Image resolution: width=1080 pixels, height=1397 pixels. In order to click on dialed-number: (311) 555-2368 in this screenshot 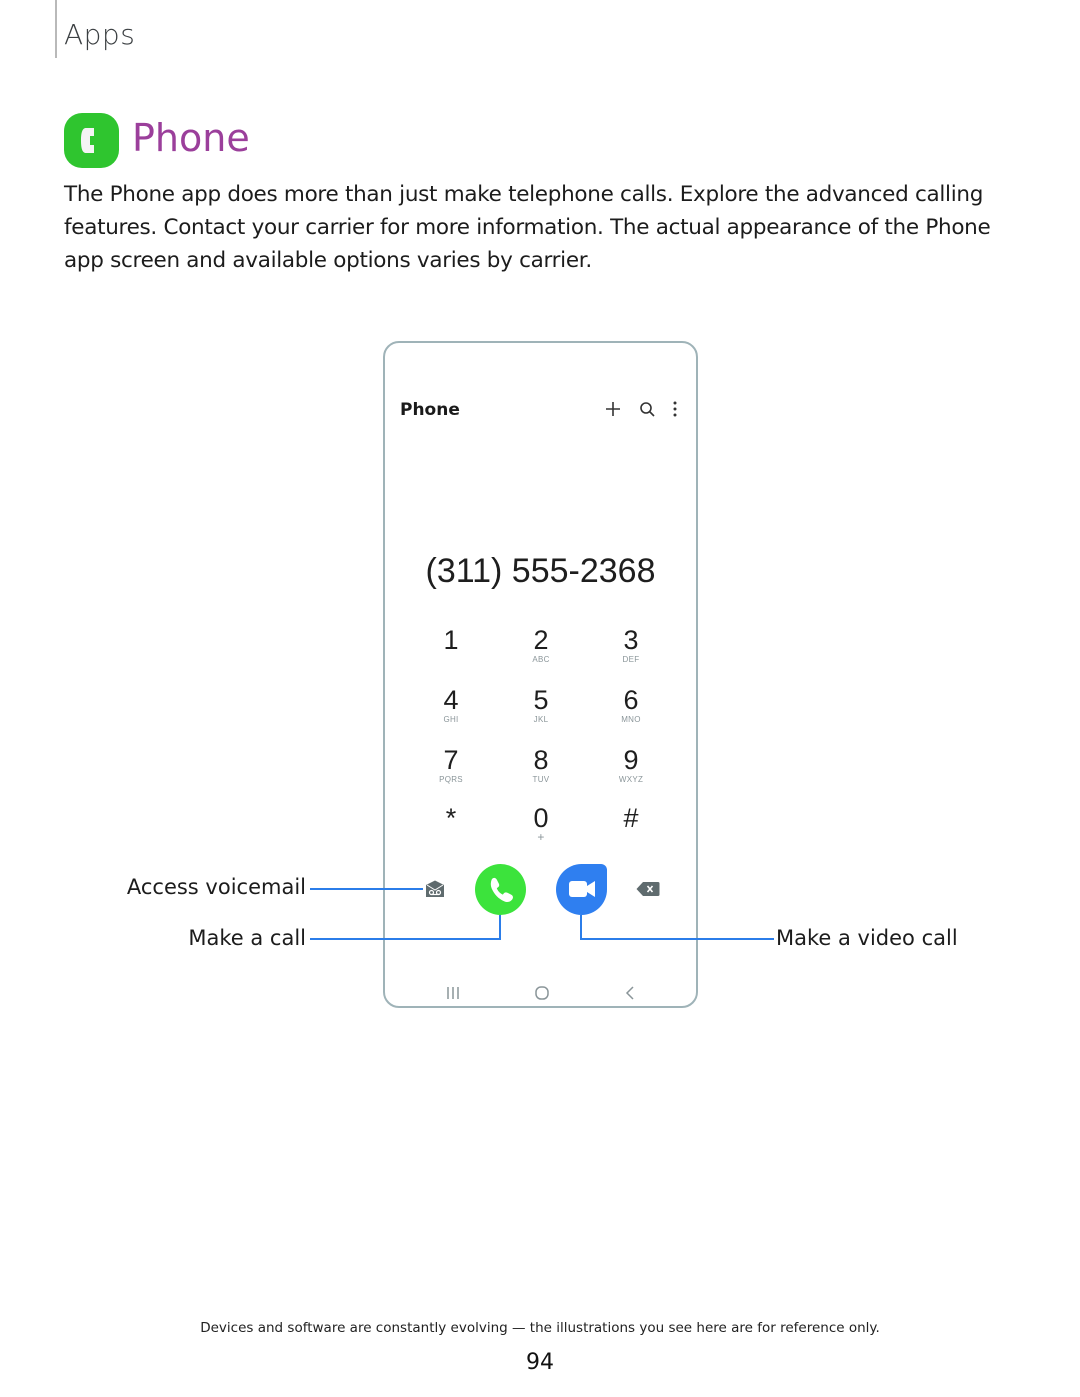, I will do `click(540, 571)`.